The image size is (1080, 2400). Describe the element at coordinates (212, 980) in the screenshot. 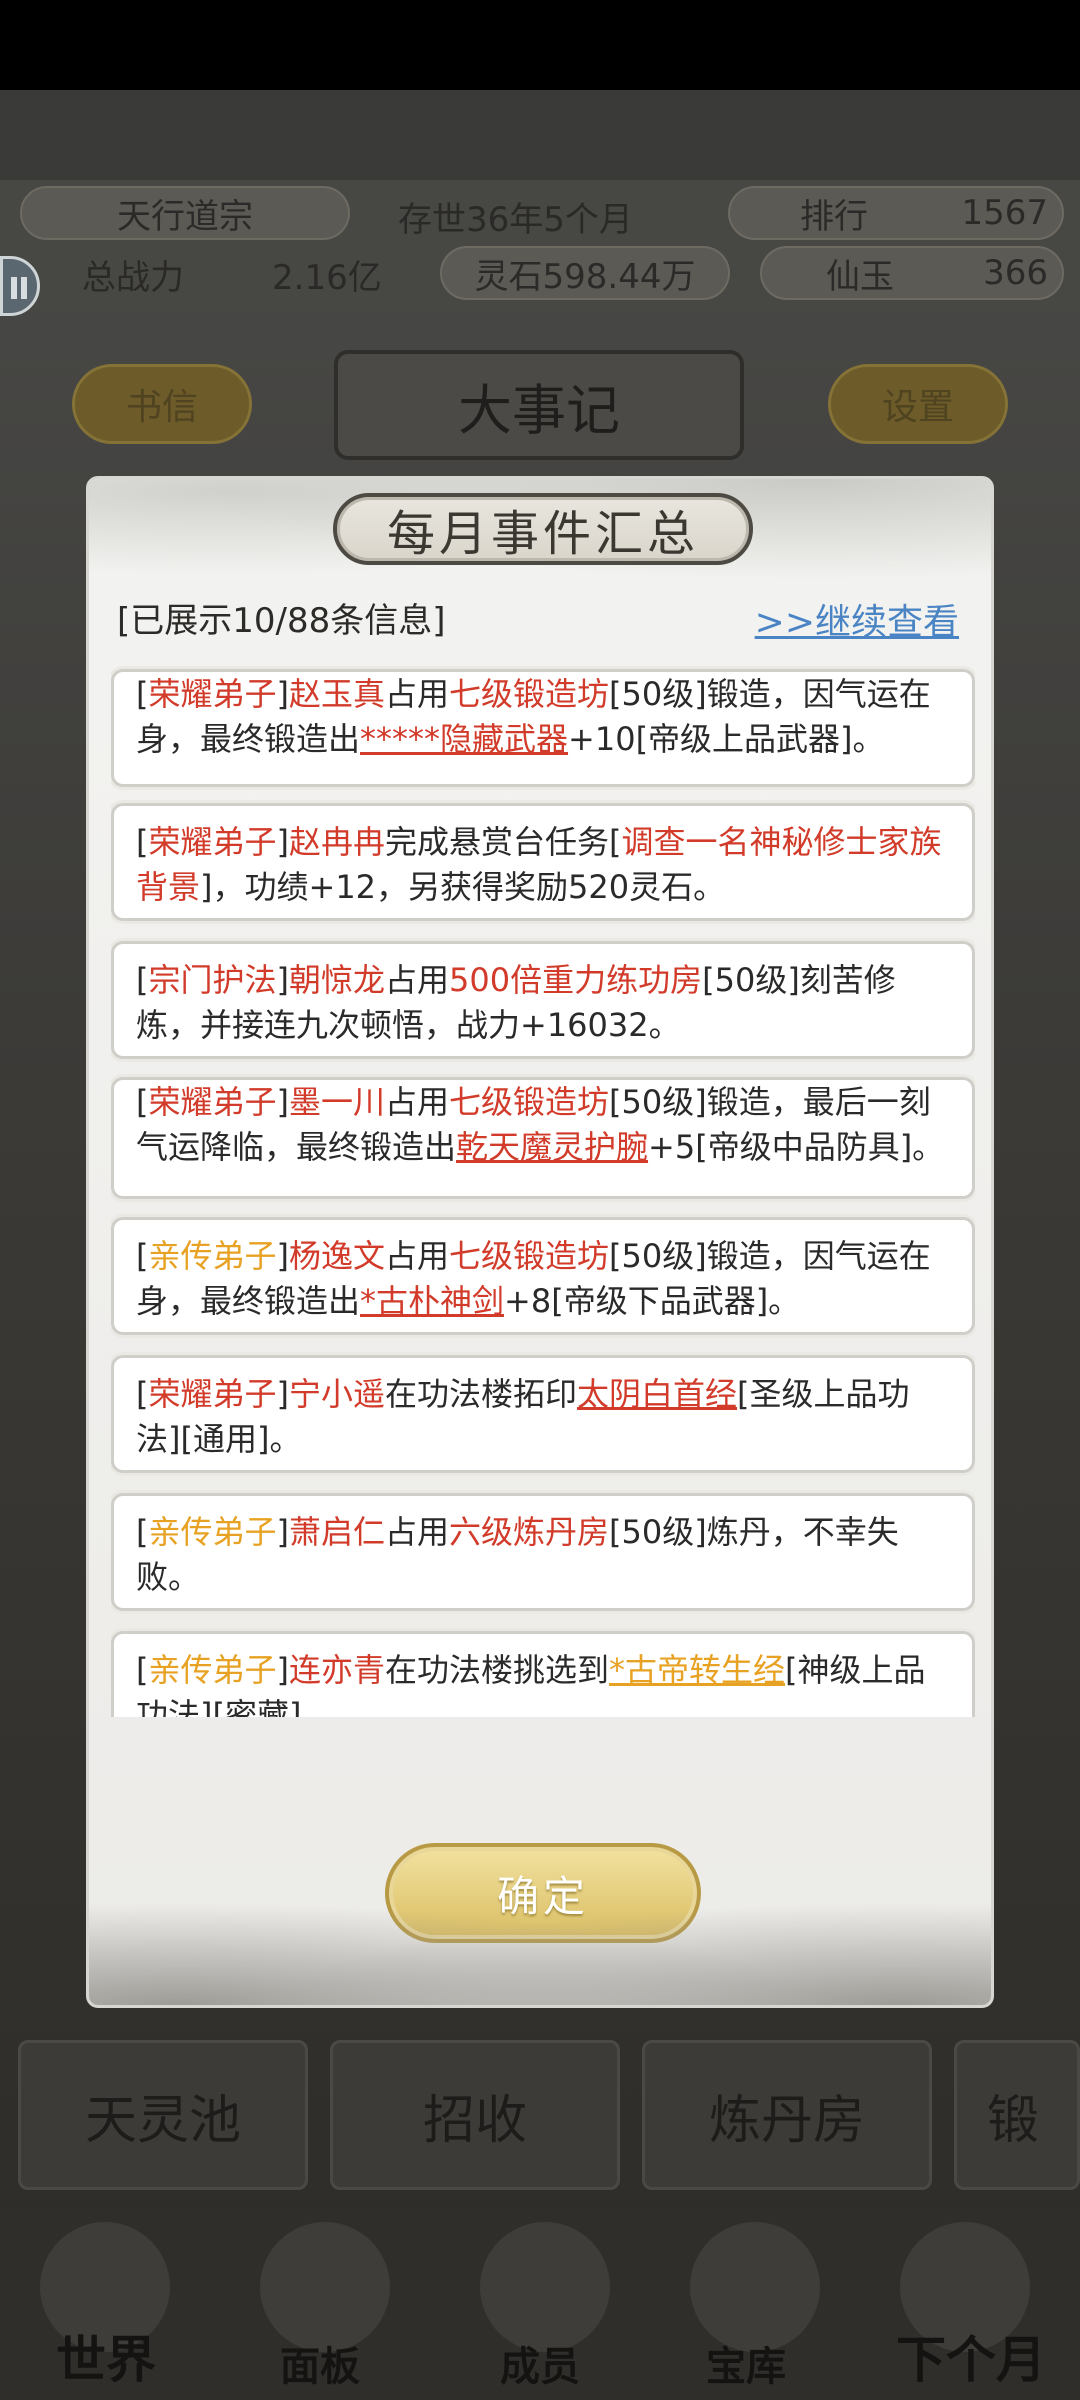

I see `event-segment: 宗门护法` at that location.